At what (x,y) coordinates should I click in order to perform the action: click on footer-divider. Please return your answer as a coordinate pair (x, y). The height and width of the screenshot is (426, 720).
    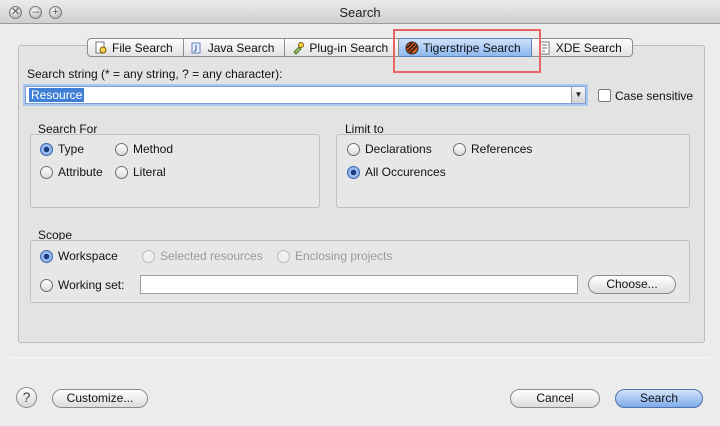
    Looking at the image, I should click on (360, 357).